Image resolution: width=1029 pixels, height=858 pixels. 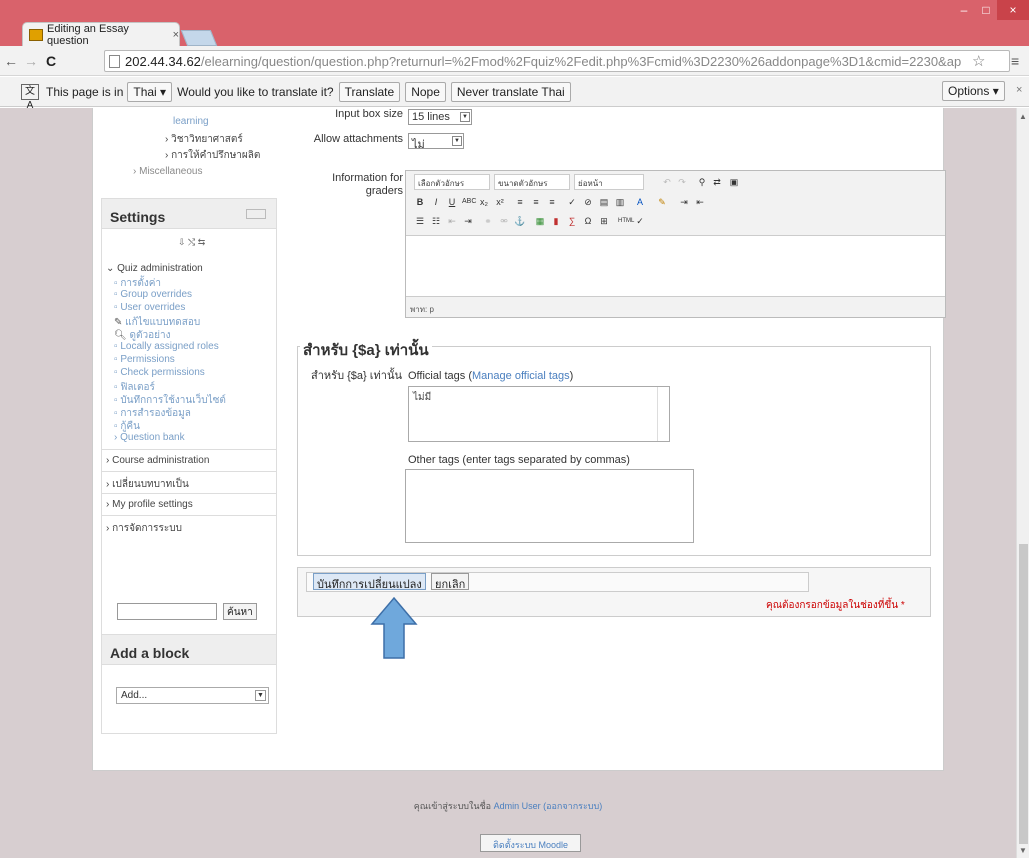 I want to click on number-list-icon: ☷, so click(x=436, y=221).